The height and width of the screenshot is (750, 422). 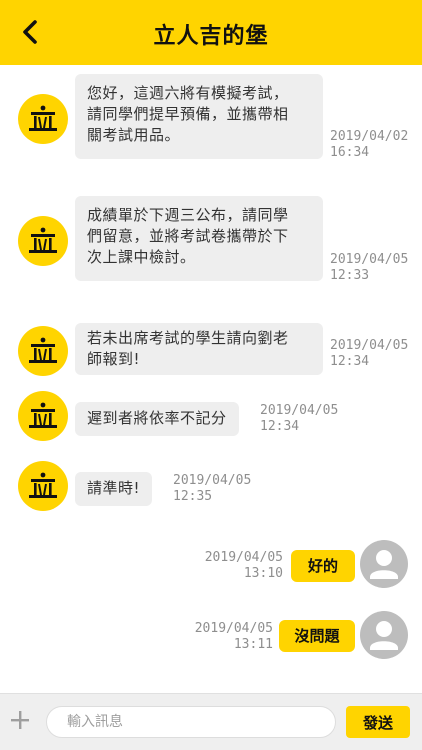 I want to click on app-header: 立人吉的堡, so click(x=211, y=32).